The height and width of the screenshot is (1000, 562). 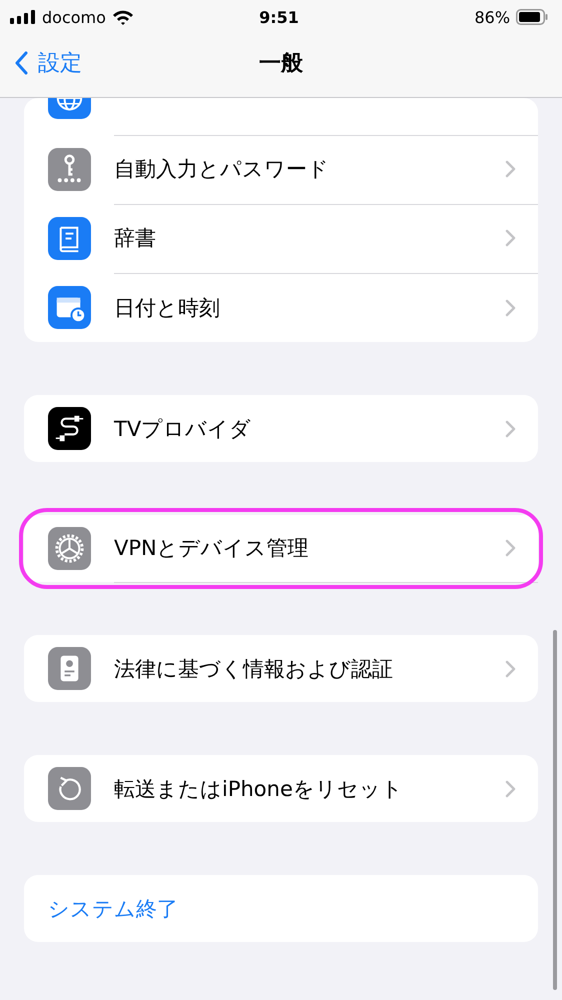 What do you see at coordinates (532, 17) in the screenshot?
I see `battery-icon` at bounding box center [532, 17].